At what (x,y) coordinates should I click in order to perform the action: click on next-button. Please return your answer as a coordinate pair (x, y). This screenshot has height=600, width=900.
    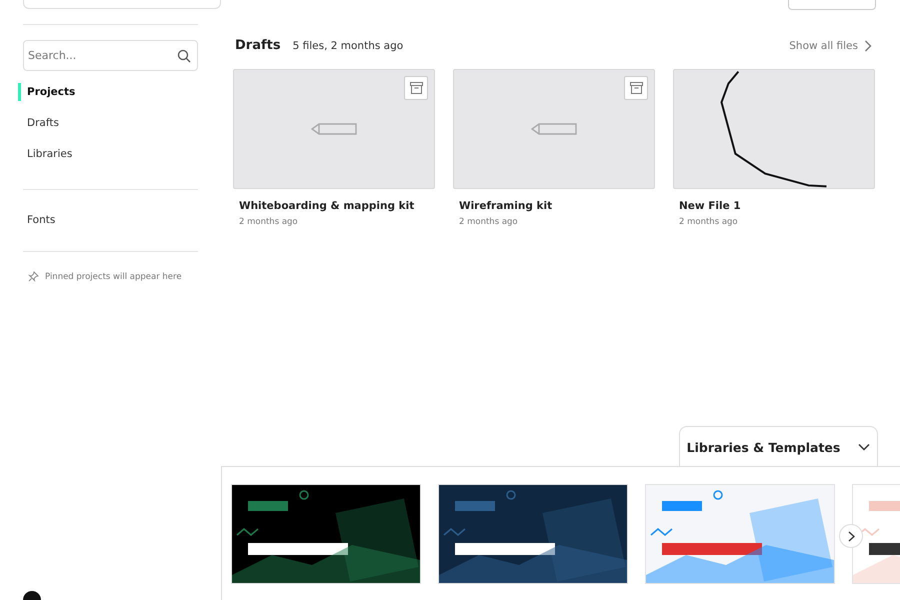
    Looking at the image, I should click on (851, 536).